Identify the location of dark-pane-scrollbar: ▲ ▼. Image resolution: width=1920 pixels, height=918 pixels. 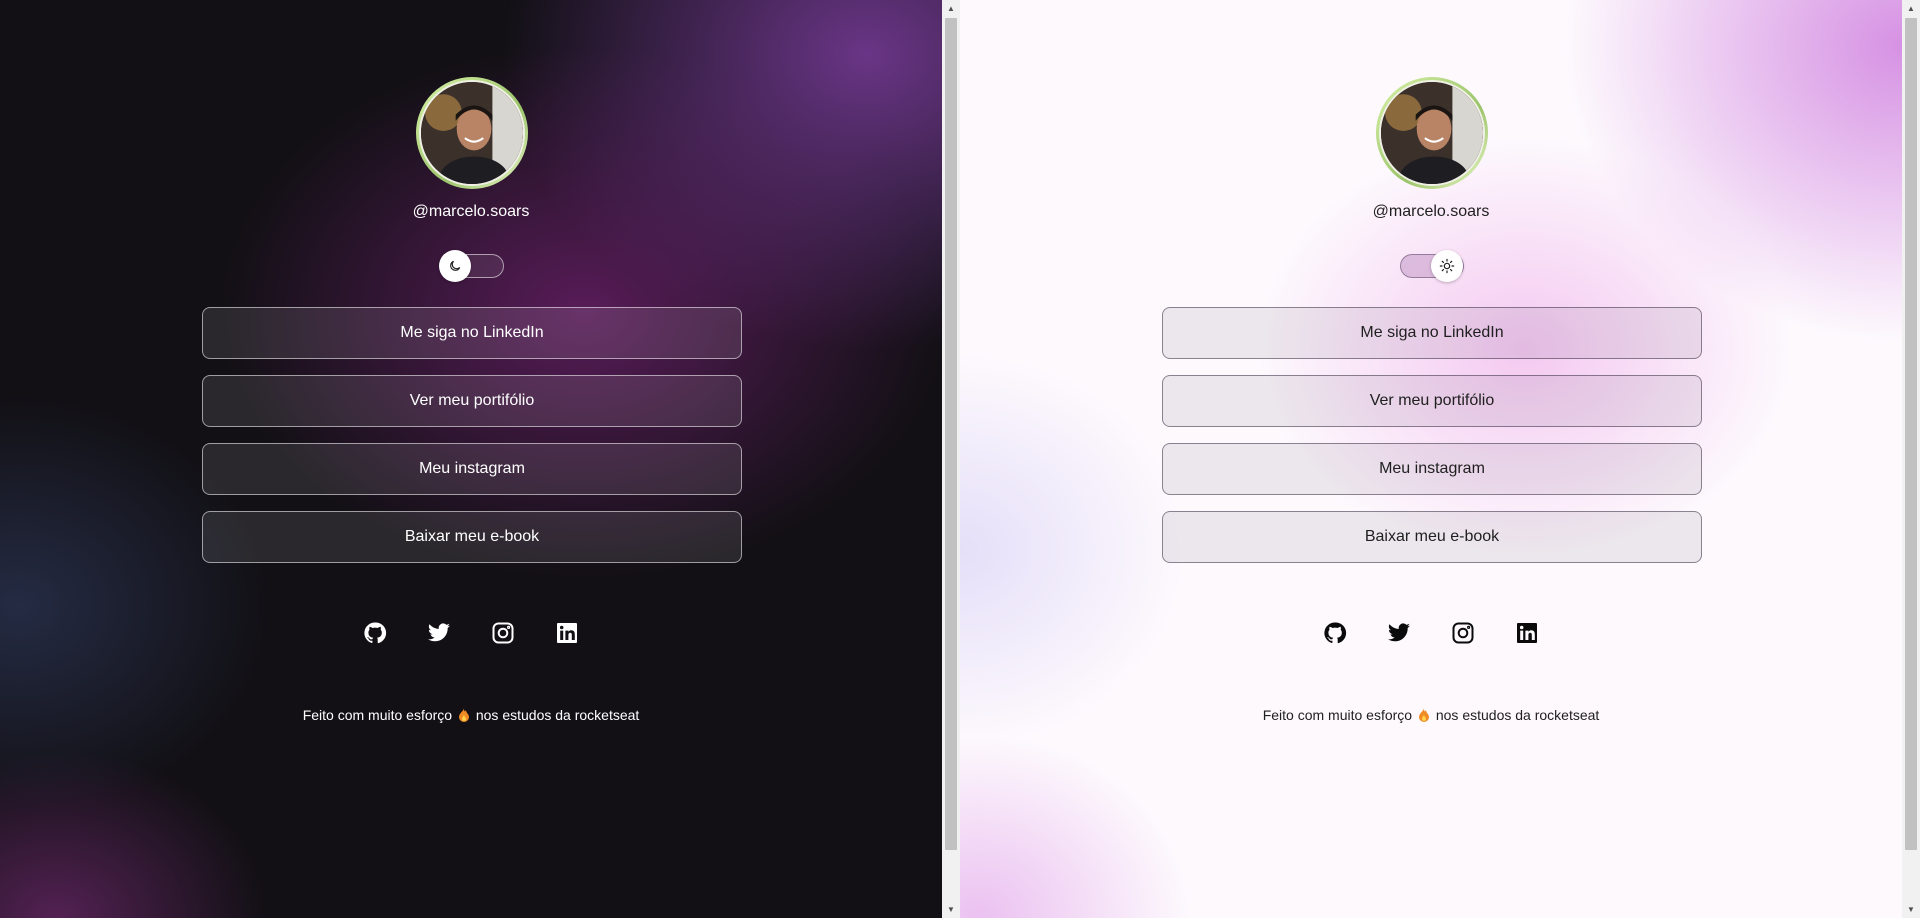
(951, 459).